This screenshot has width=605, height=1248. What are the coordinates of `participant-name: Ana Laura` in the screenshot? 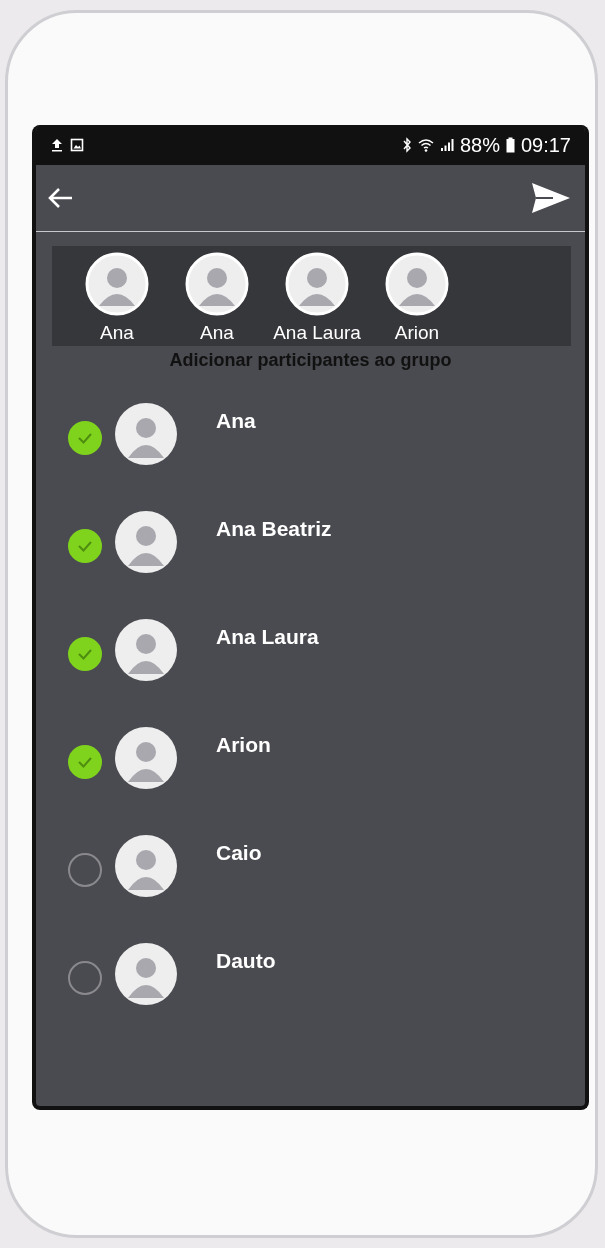 It's located at (317, 333).